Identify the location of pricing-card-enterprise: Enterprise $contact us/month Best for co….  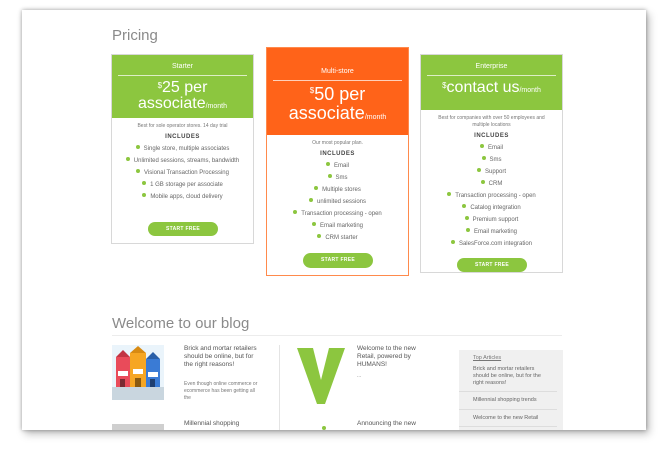
(491, 163).